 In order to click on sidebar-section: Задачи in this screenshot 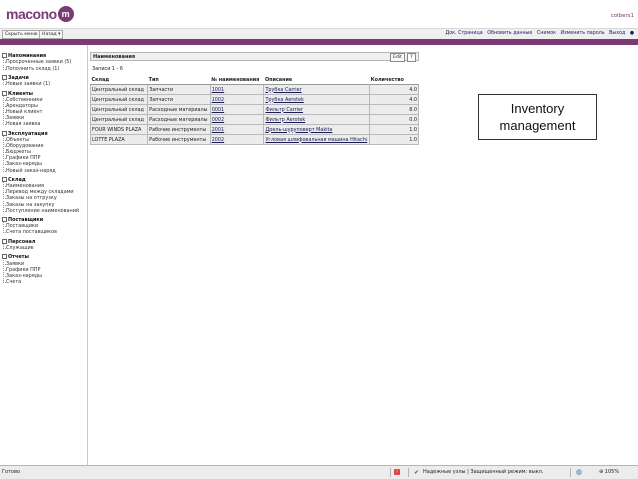, I will do `click(15, 77)`.